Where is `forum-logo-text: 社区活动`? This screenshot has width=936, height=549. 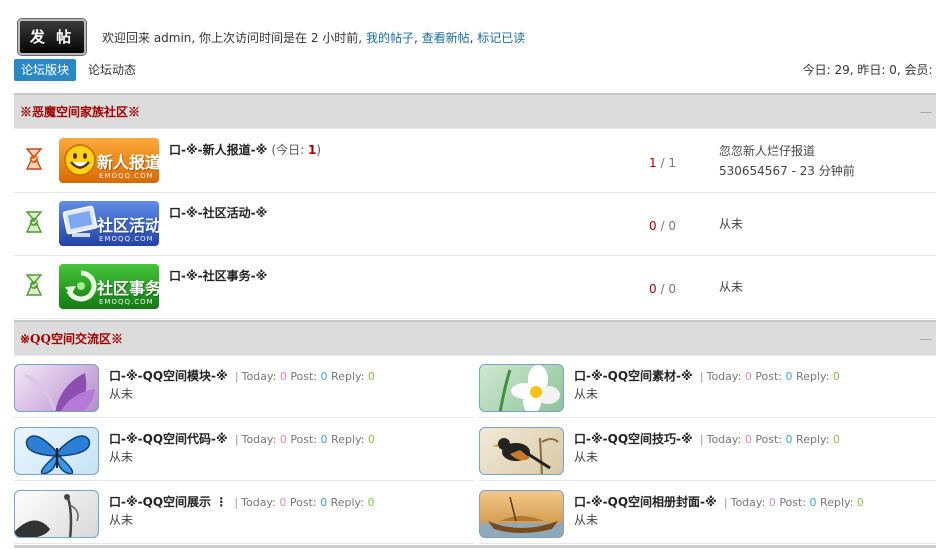
forum-logo-text: 社区活动 is located at coordinates (128, 225).